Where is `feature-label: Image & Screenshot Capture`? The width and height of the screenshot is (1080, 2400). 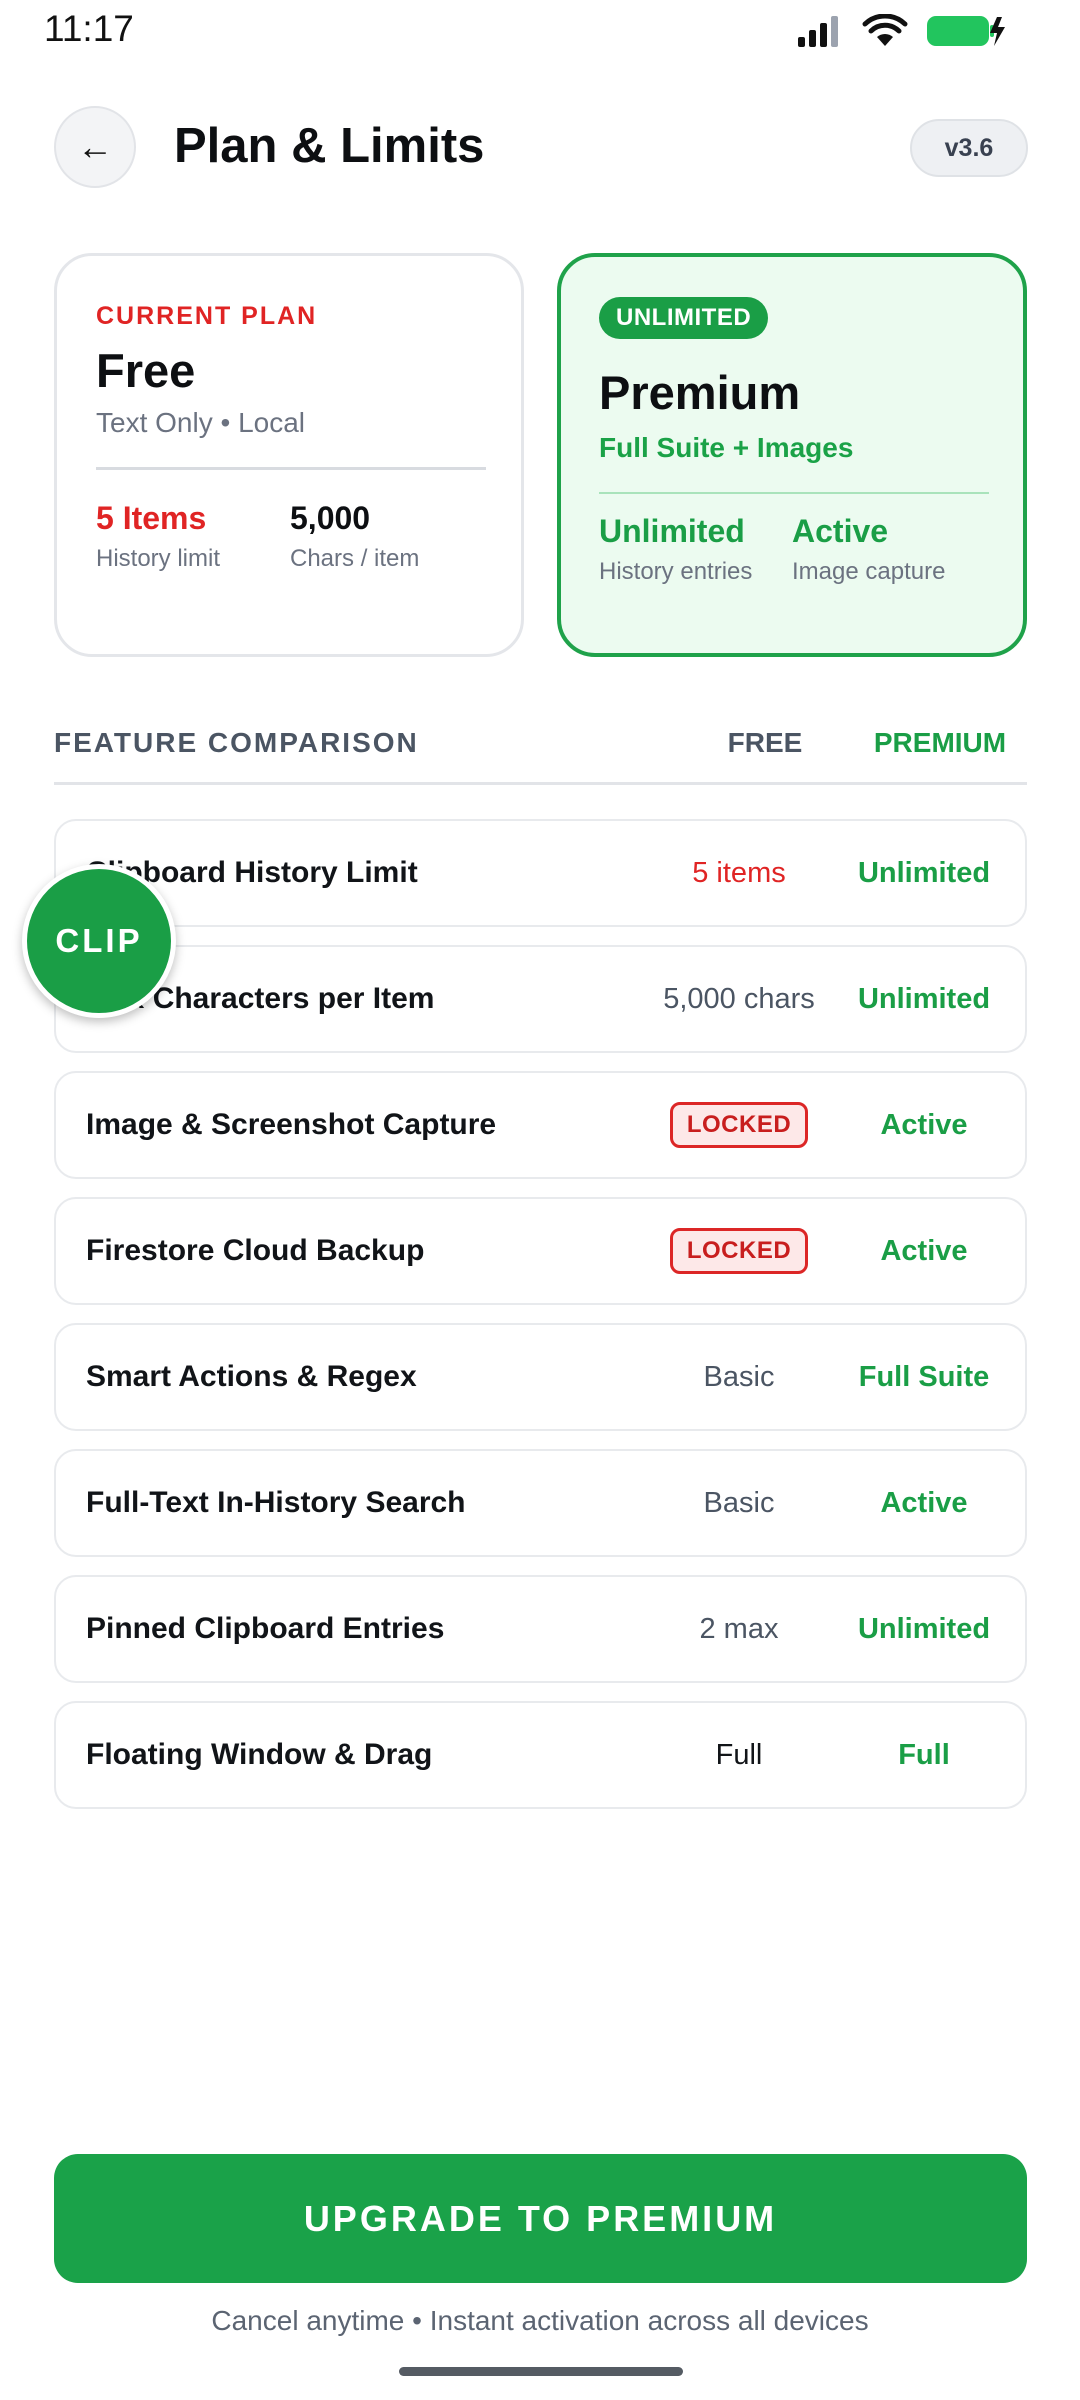
feature-label: Image & Screenshot Capture is located at coordinates (291, 1124).